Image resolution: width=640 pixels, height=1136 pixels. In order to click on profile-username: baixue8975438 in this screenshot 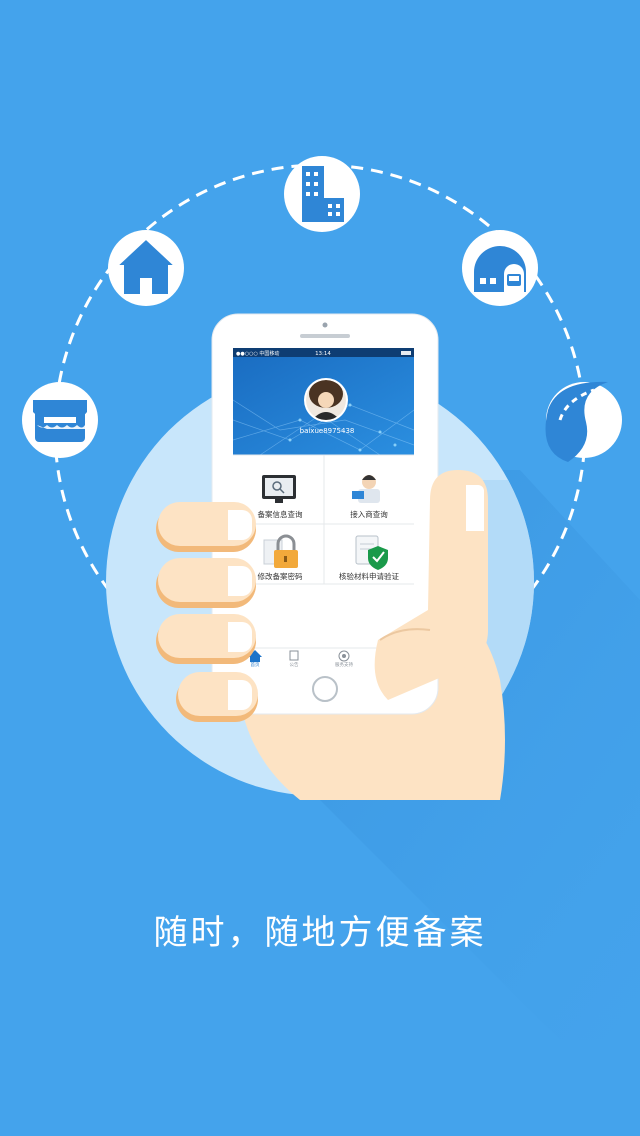, I will do `click(327, 431)`.